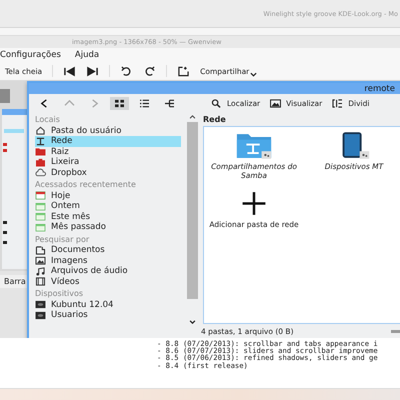 The image size is (400, 400). Describe the element at coordinates (110, 281) in the screenshot. I see `sidebar-item: Vídeos` at that location.